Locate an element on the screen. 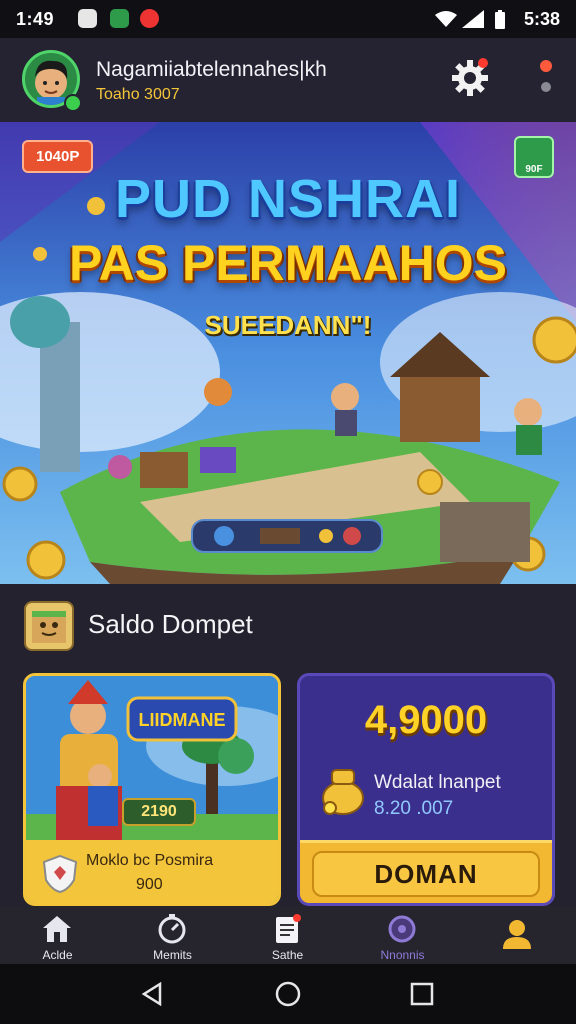 The image size is (576, 1024). wallet-box-icon is located at coordinates (49, 626).